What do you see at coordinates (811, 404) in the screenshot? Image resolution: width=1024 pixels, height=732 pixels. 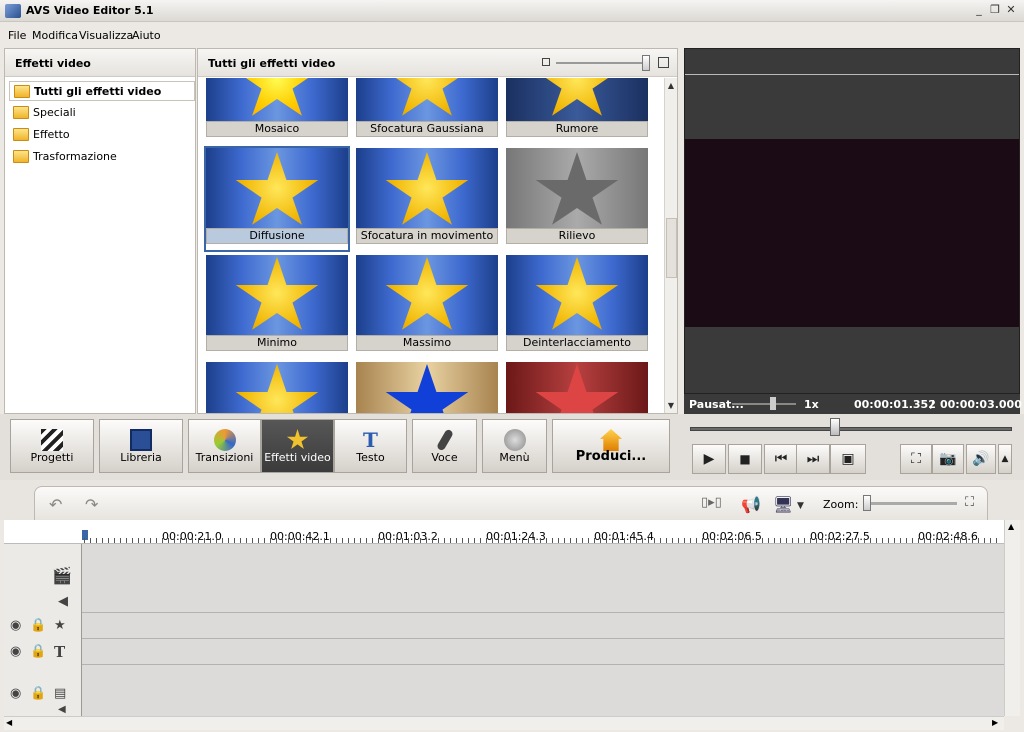 I see `playback-speed: 1x` at bounding box center [811, 404].